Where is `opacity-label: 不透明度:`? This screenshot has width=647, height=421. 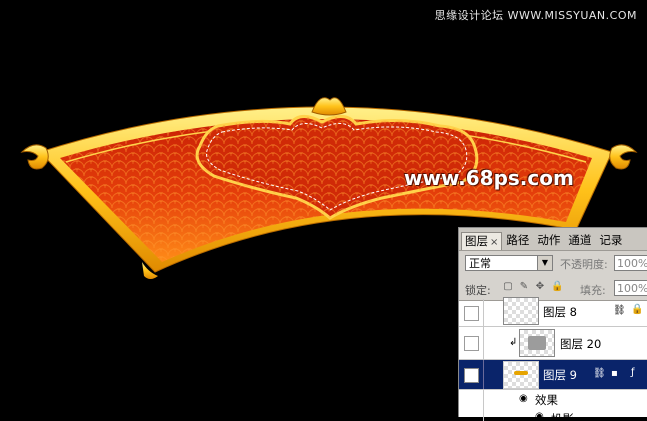 opacity-label: 不透明度: is located at coordinates (584, 264).